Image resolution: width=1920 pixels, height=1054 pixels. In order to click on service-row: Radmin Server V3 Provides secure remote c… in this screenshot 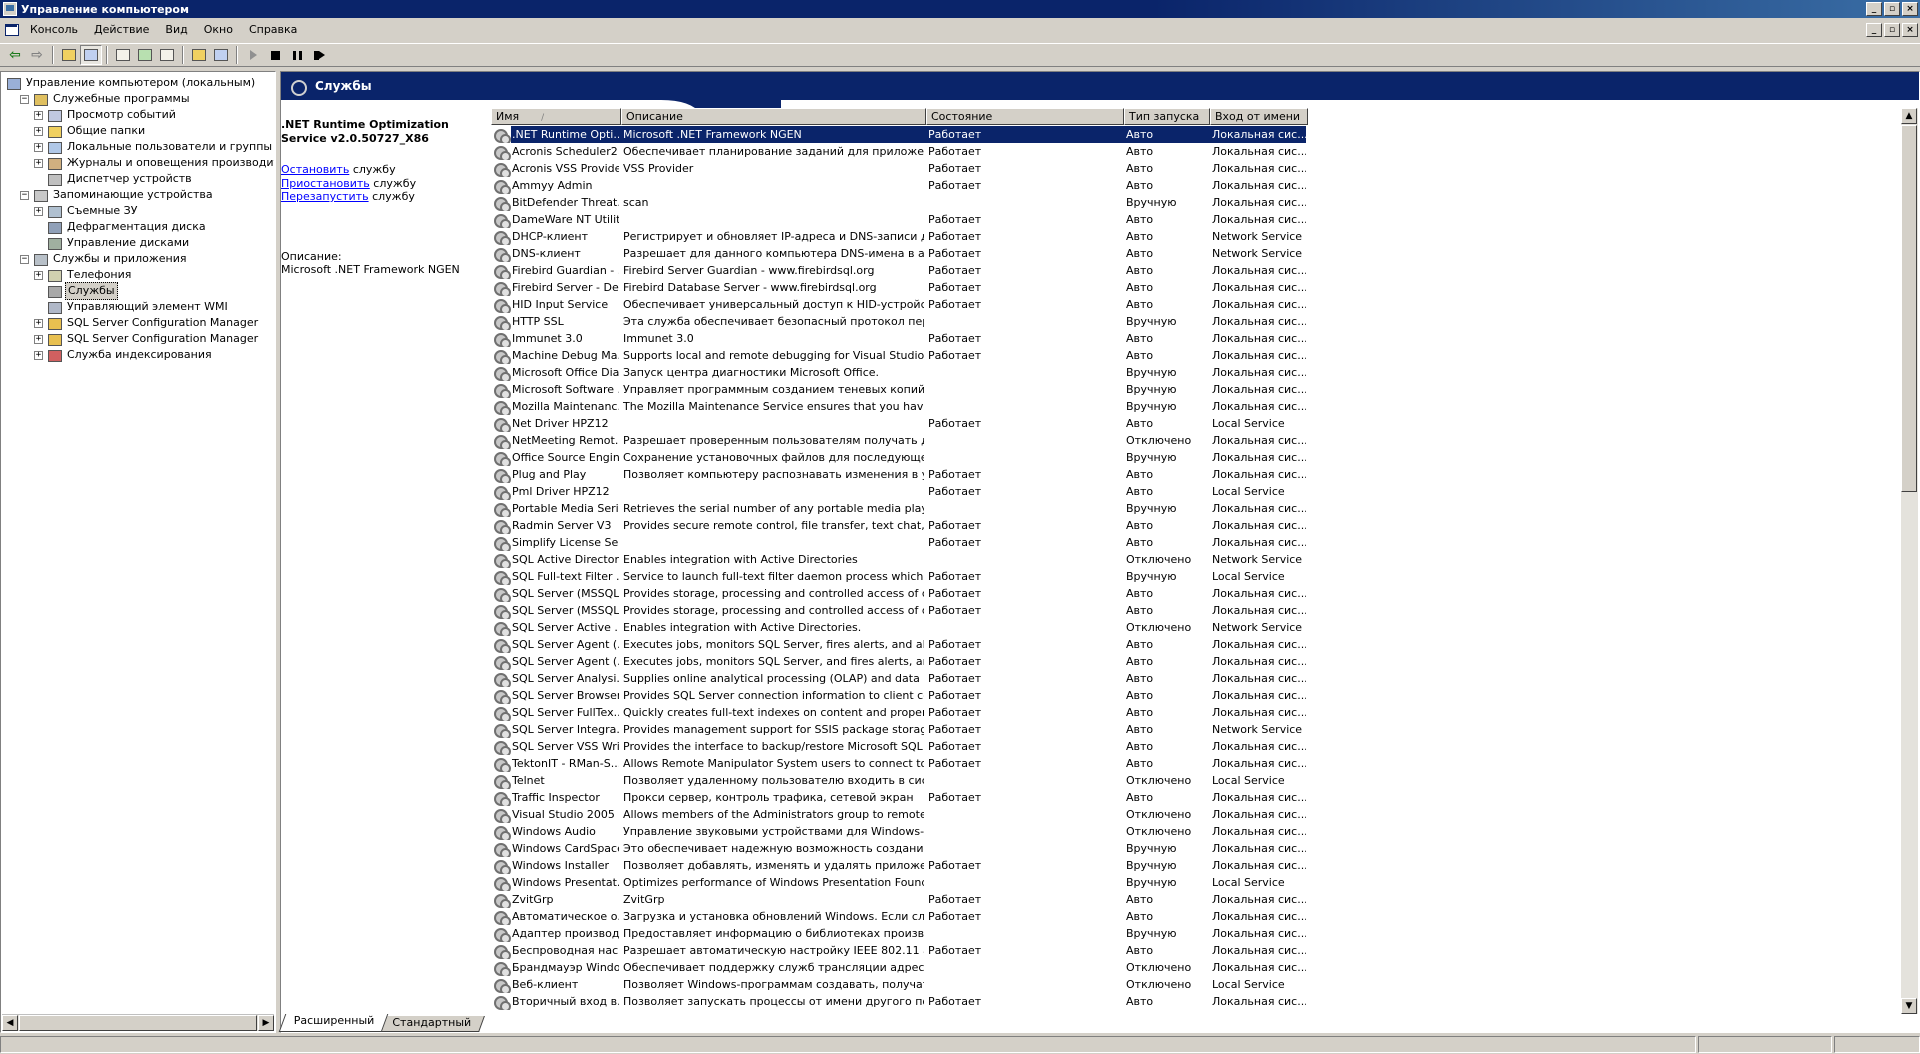, I will do `click(1196, 525)`.